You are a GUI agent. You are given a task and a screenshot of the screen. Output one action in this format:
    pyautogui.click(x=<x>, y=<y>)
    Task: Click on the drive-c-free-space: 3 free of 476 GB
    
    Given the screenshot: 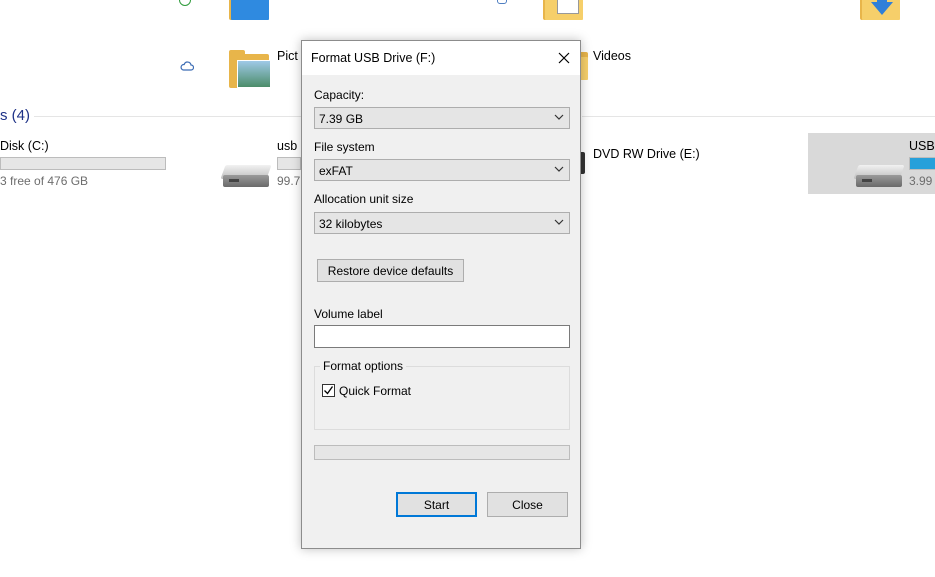 What is the action you would take?
    pyautogui.click(x=44, y=181)
    